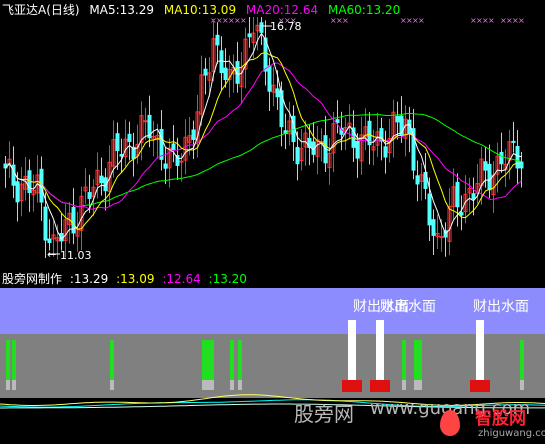 This screenshot has height=444, width=545. Describe the element at coordinates (511, 433) in the screenshot. I see `watermark-url: zhiguwang.com` at that location.